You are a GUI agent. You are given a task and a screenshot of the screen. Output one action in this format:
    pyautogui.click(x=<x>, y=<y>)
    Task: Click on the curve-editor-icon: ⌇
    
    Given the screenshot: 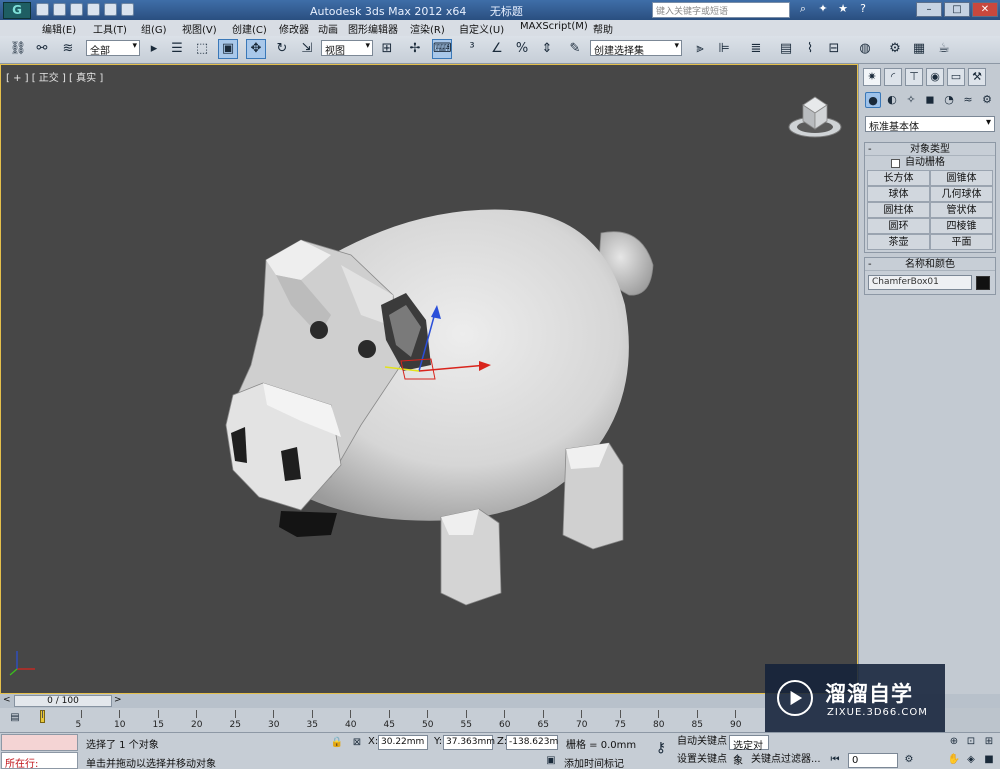 What is the action you would take?
    pyautogui.click(x=810, y=49)
    